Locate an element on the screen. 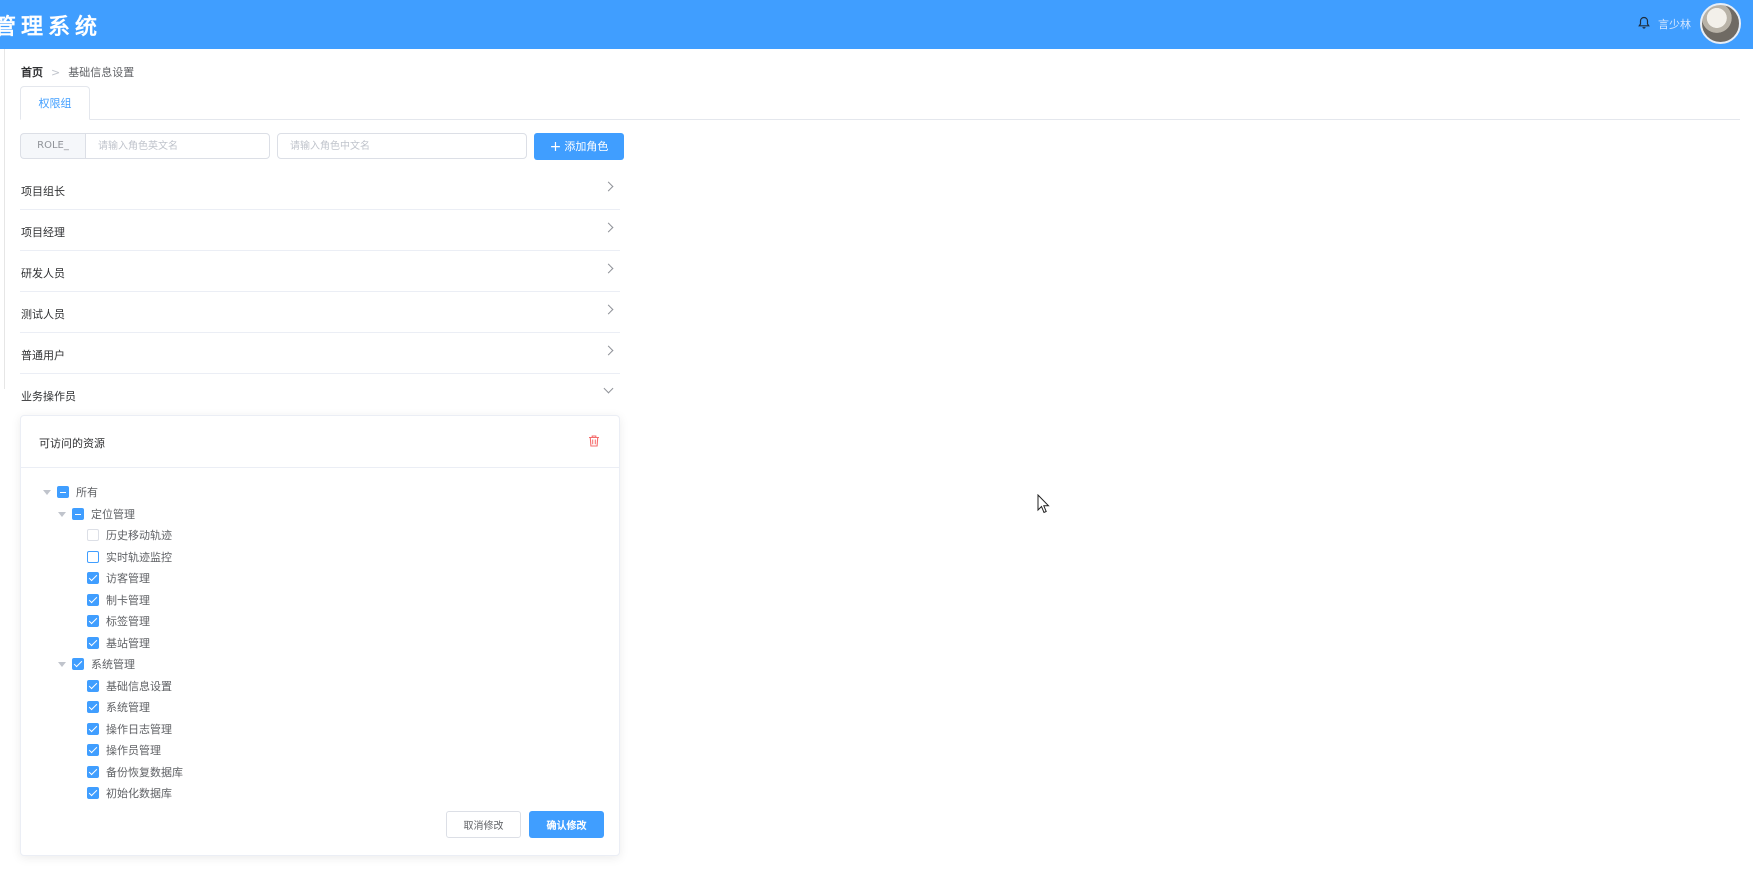 This screenshot has width=1753, height=877. mouse-cursor-icon is located at coordinates (1043, 504).